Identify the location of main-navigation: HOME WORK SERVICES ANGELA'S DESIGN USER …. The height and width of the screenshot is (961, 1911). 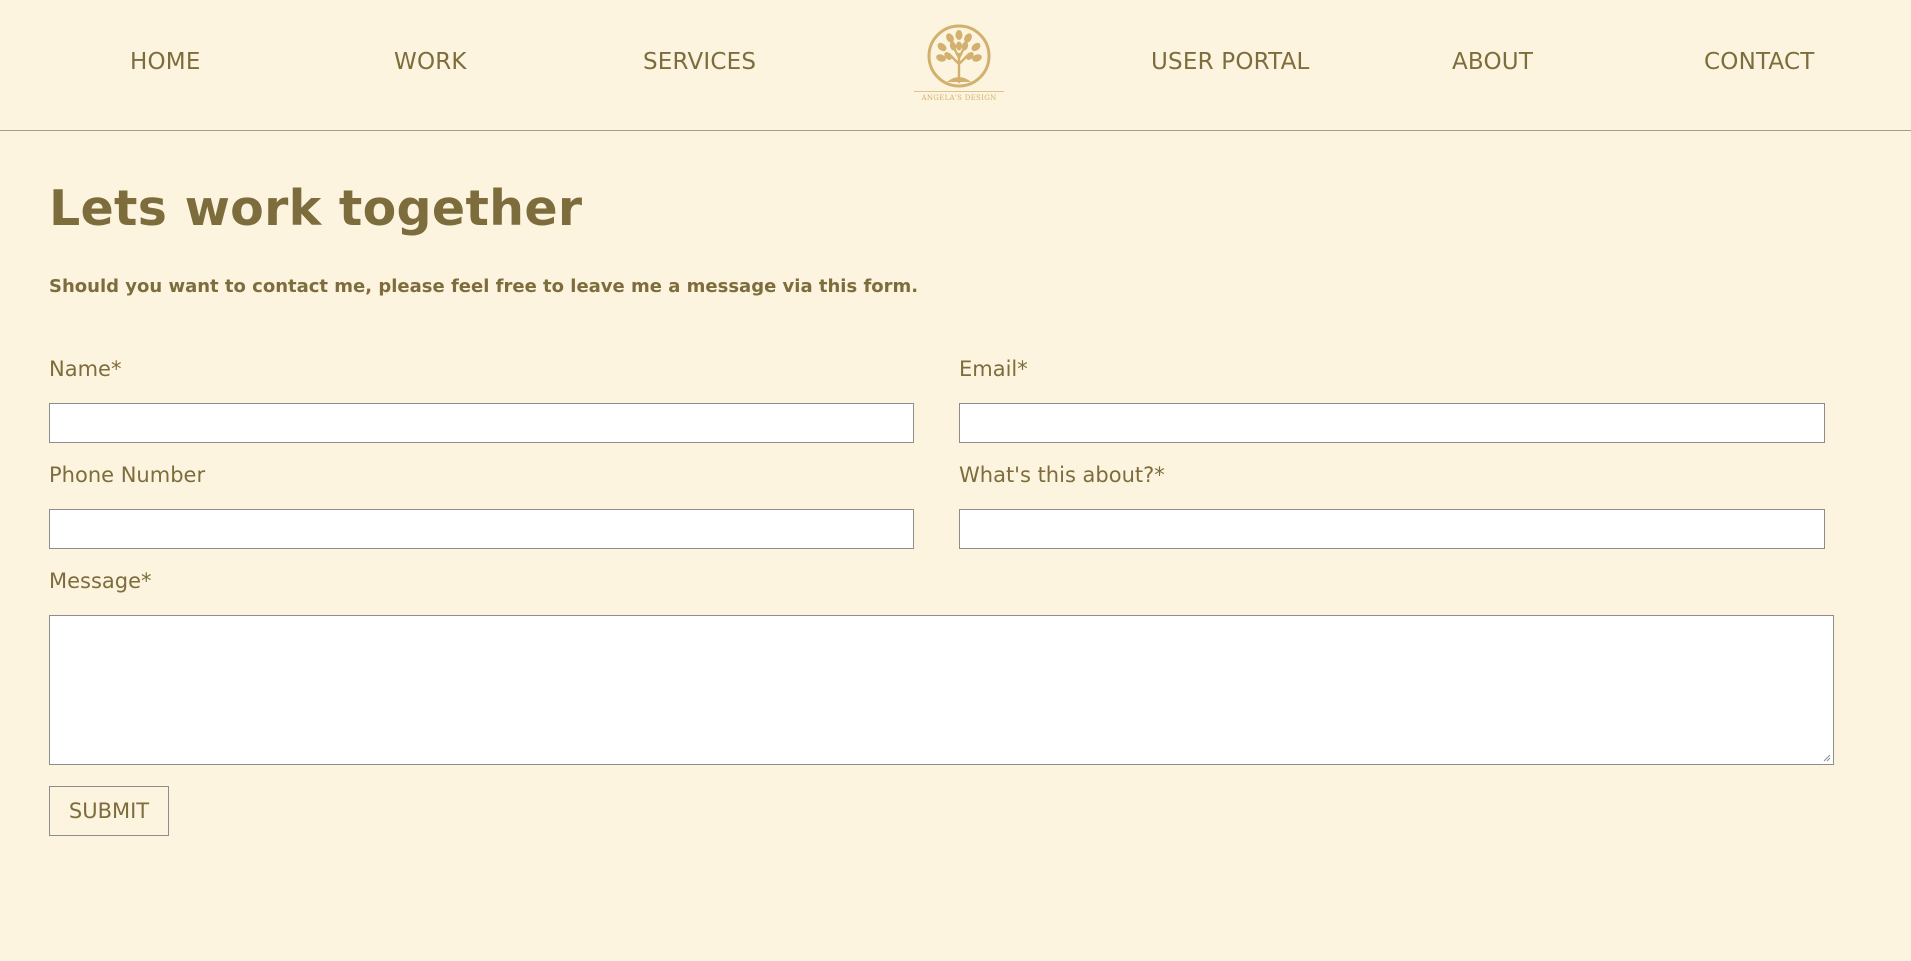
(955, 65).